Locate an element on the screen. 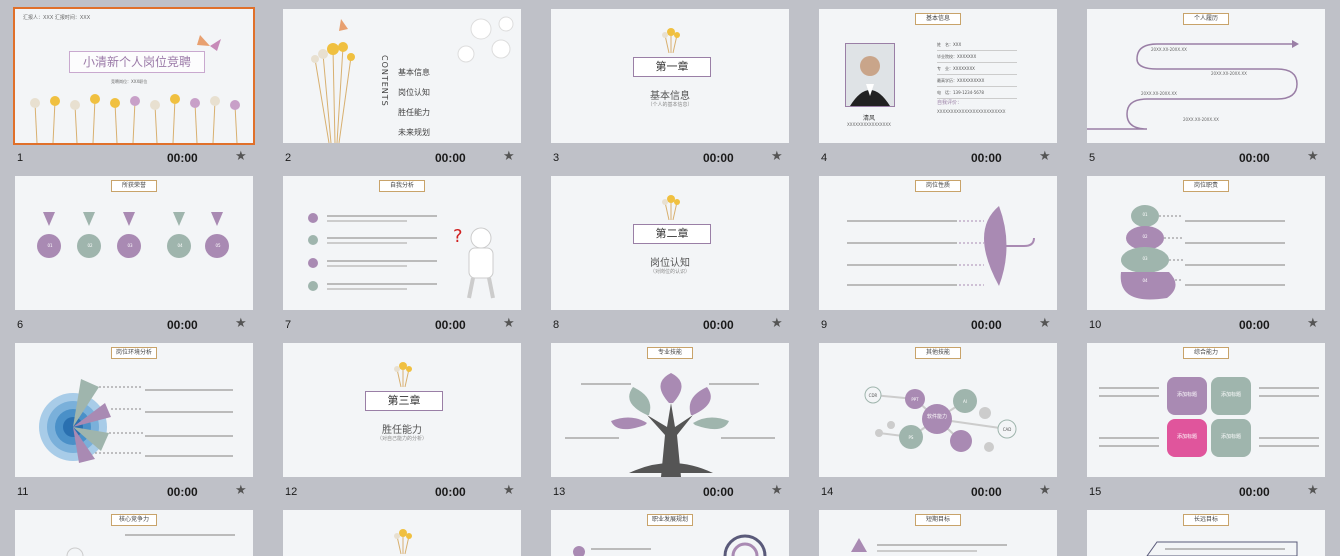  slide-number: 11 is located at coordinates (23, 492).